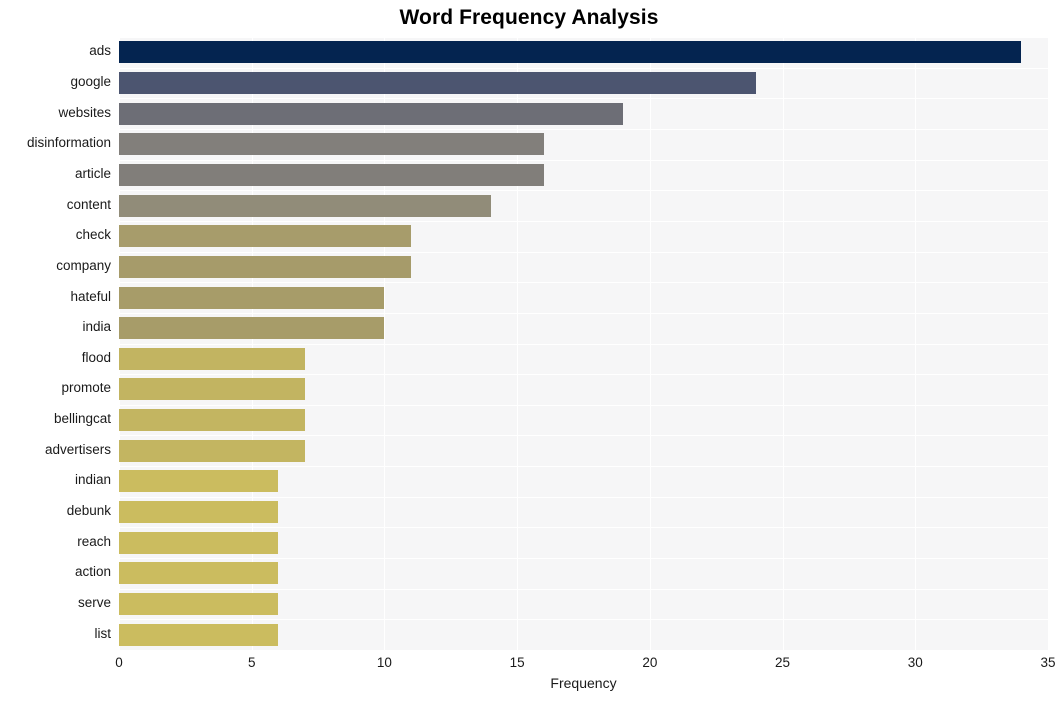  Describe the element at coordinates (77, 449) in the screenshot. I see `y-tick-label: advertisers` at that location.